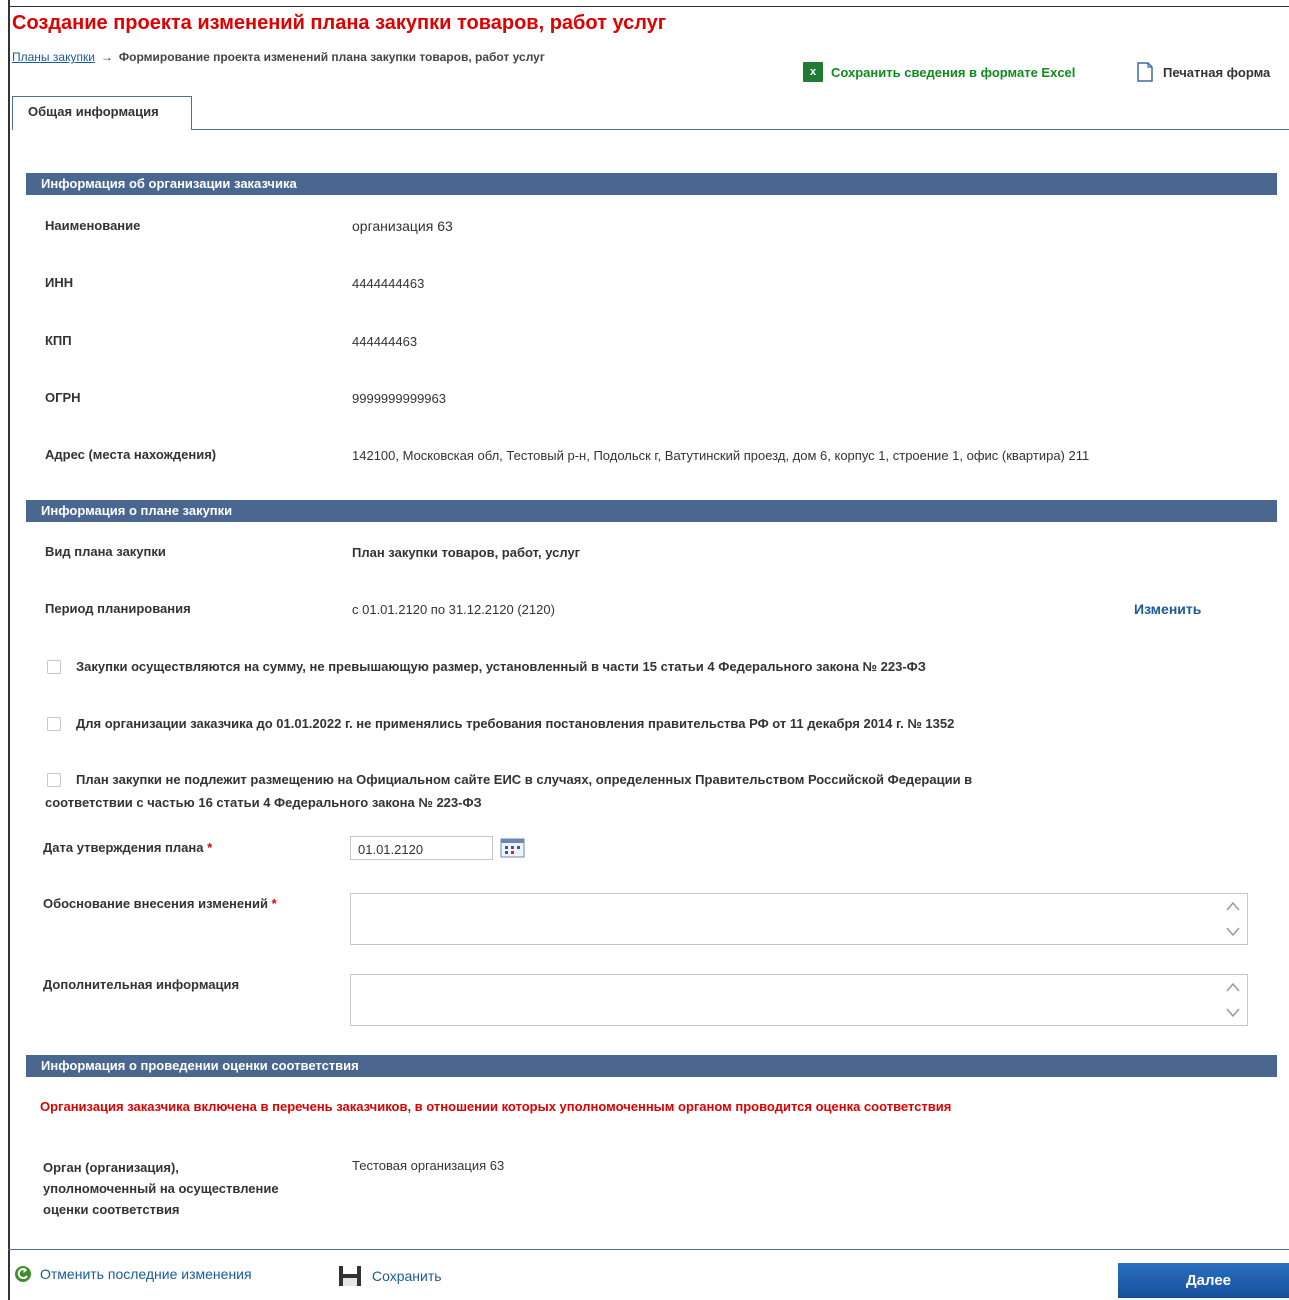 This screenshot has height=1300, width=1289. What do you see at coordinates (453, 609) in the screenshot?
I see `field-value-period: с 01.01.2120 по 31.12.2120 (2120)` at bounding box center [453, 609].